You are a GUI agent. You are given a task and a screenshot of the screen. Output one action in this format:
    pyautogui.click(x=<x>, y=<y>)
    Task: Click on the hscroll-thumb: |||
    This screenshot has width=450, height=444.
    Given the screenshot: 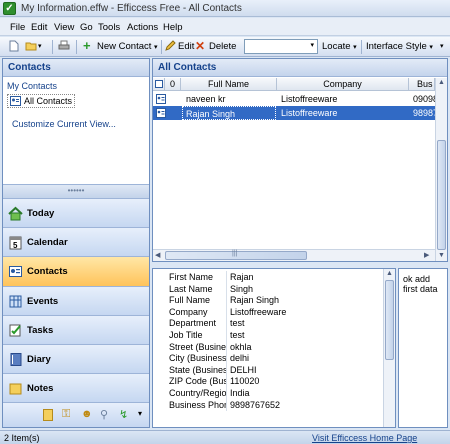 What is the action you would take?
    pyautogui.click(x=236, y=255)
    